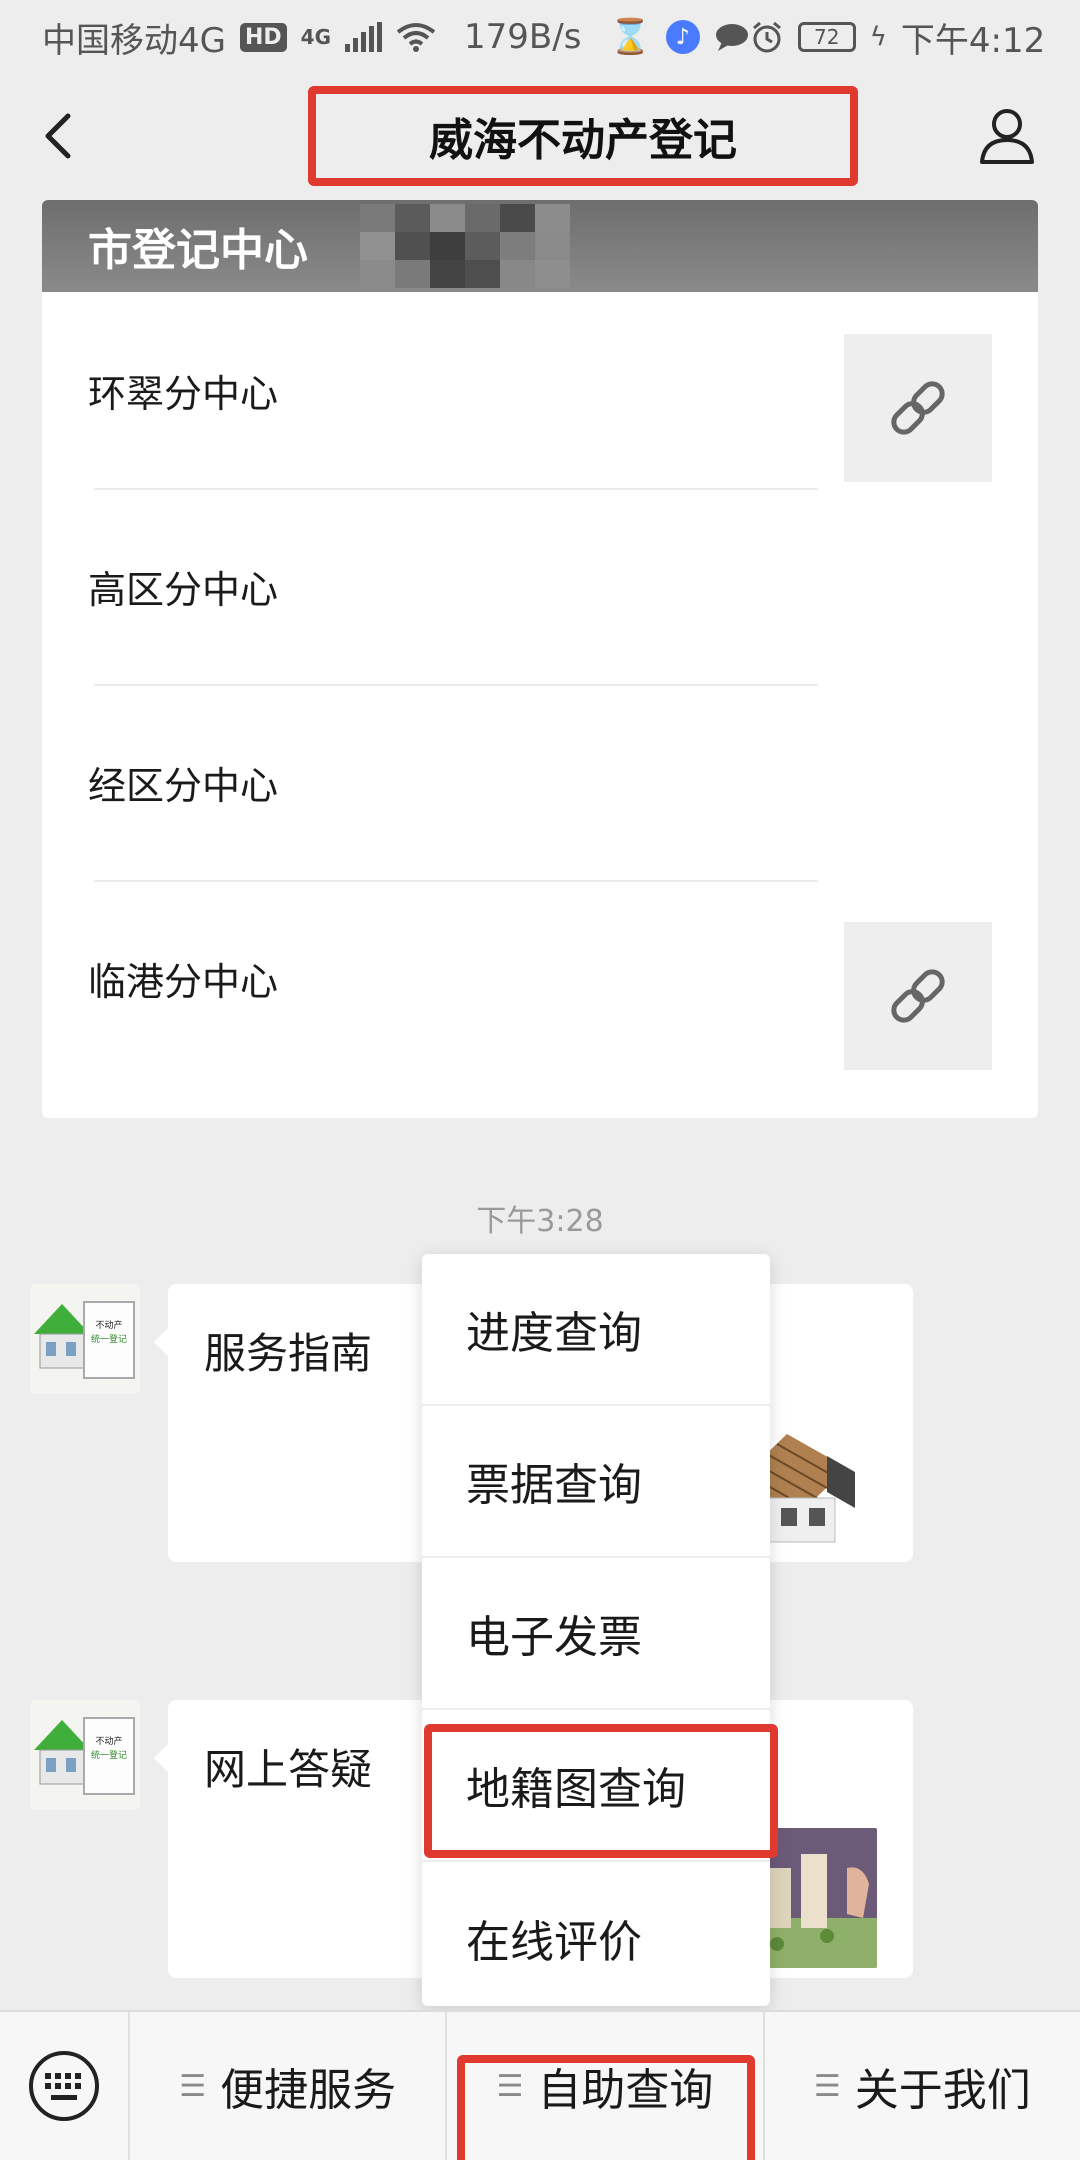 The height and width of the screenshot is (2160, 1080). I want to click on menu-item-e-invoice: 电子发票, so click(596, 1634).